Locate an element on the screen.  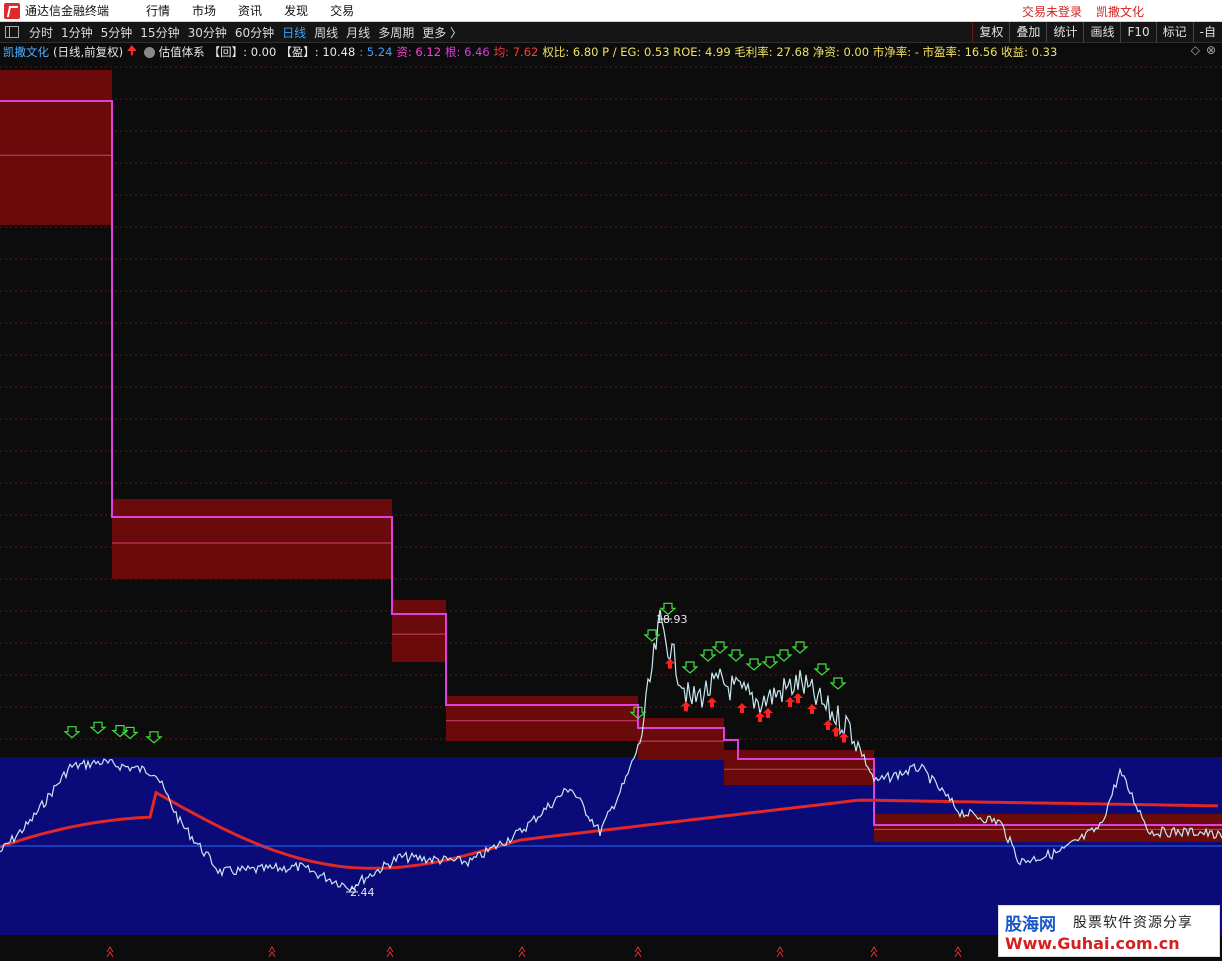
value-ying: 【盈】: 10.48 is located at coordinates (318, 52).